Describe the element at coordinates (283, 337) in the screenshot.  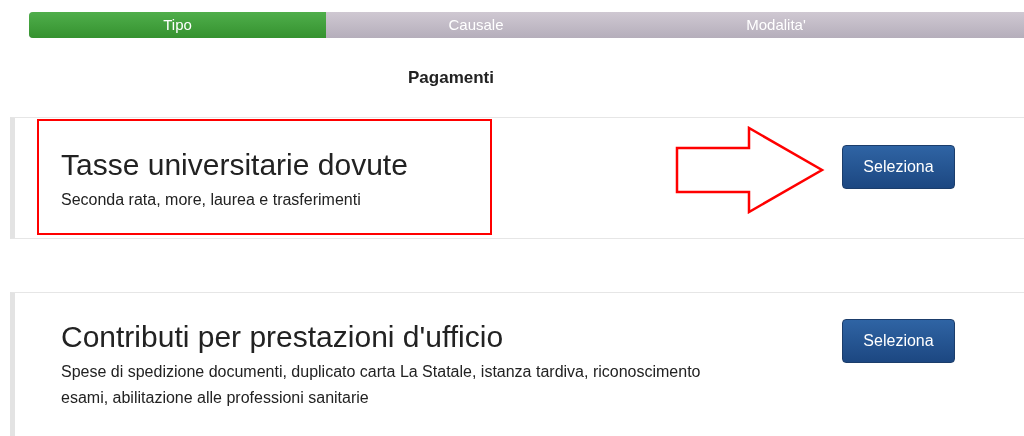
I see `card-title: Contributi per prestazioni d'ufficio` at that location.